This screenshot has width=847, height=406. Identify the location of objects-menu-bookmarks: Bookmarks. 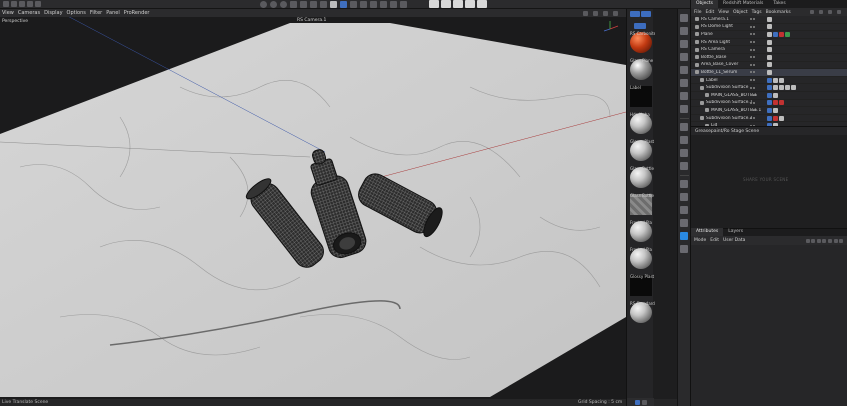
(778, 12).